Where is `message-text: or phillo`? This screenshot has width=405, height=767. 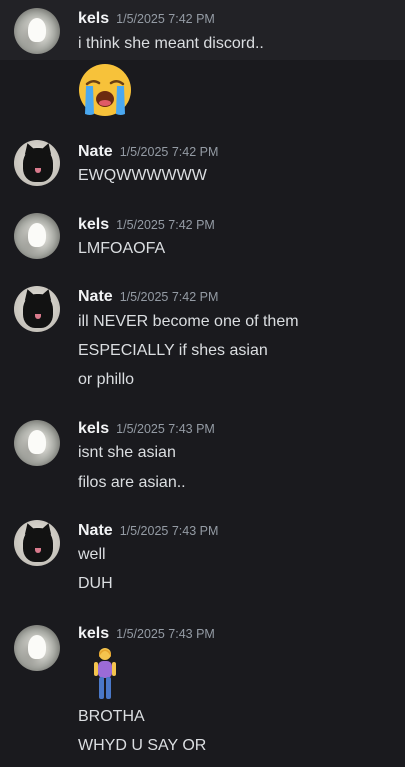
message-text: or phillo is located at coordinates (106, 379).